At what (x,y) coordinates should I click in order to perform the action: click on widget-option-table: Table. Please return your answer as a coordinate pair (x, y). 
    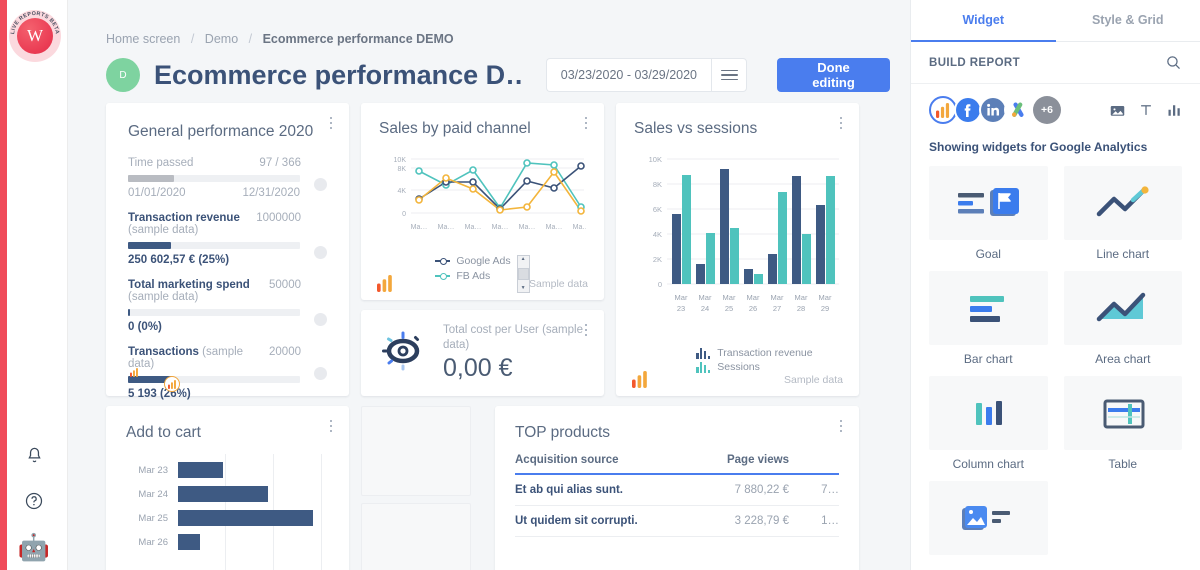
    Looking at the image, I should click on (1122, 423).